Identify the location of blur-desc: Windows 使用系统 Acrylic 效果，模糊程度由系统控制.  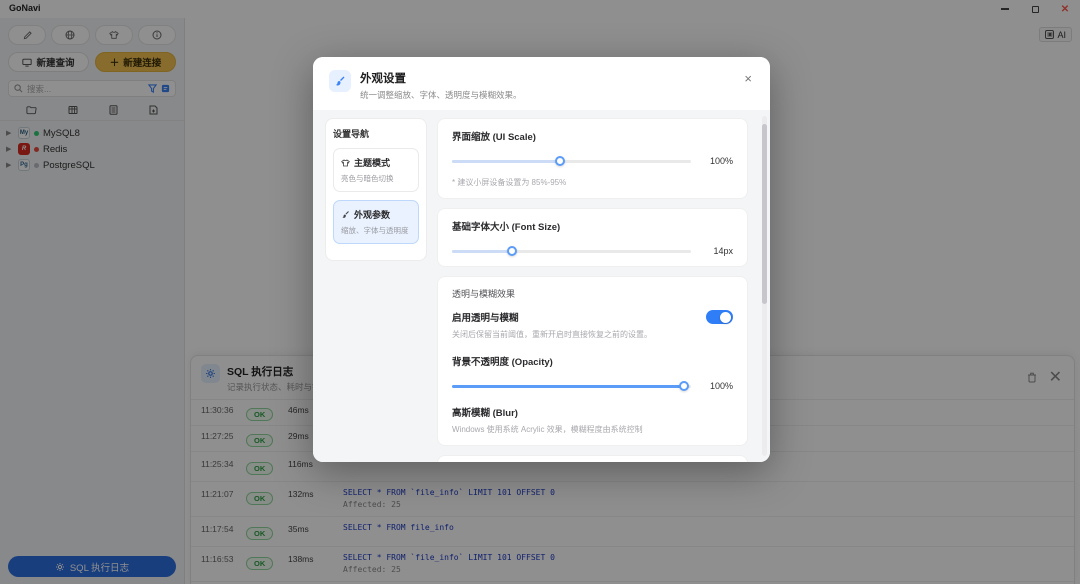
(547, 429).